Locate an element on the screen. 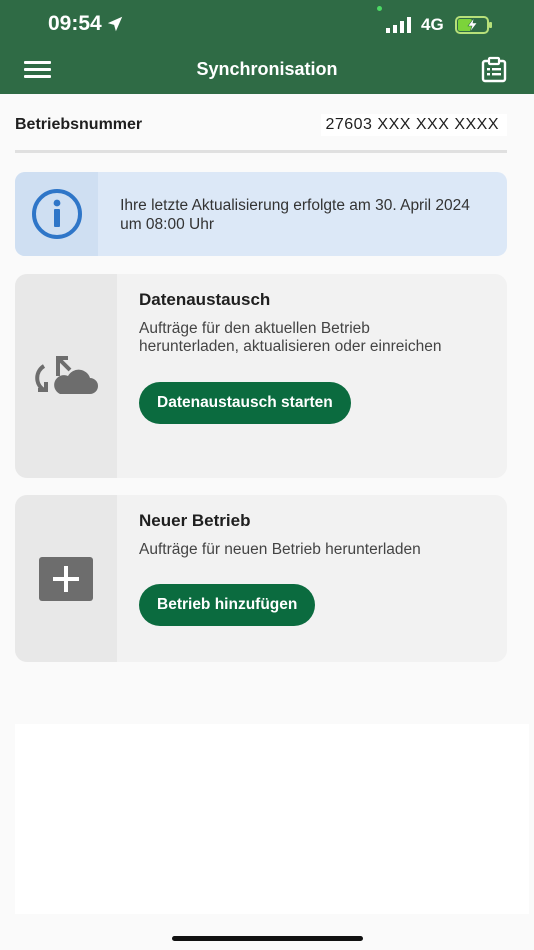 This screenshot has height=950, width=534. status-time: 09:54 is located at coordinates (86, 24).